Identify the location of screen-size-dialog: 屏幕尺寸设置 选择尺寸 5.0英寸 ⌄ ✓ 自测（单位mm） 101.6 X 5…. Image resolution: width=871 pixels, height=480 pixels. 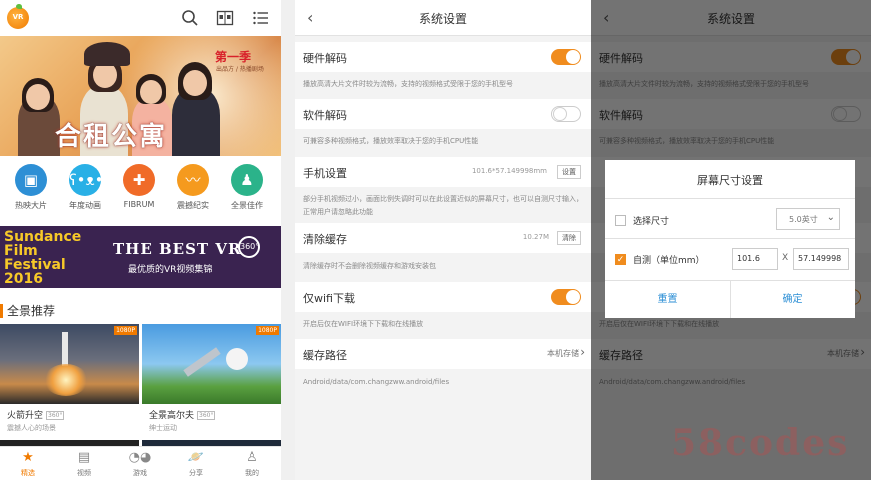
(730, 239).